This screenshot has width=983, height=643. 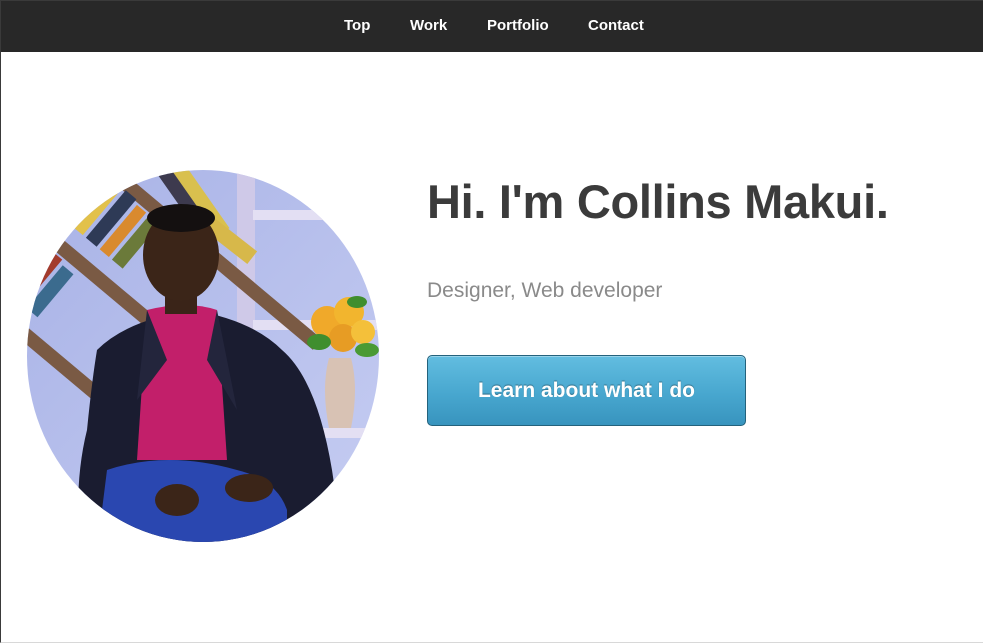 What do you see at coordinates (882, 201) in the screenshot?
I see `headline-suffix: .` at bounding box center [882, 201].